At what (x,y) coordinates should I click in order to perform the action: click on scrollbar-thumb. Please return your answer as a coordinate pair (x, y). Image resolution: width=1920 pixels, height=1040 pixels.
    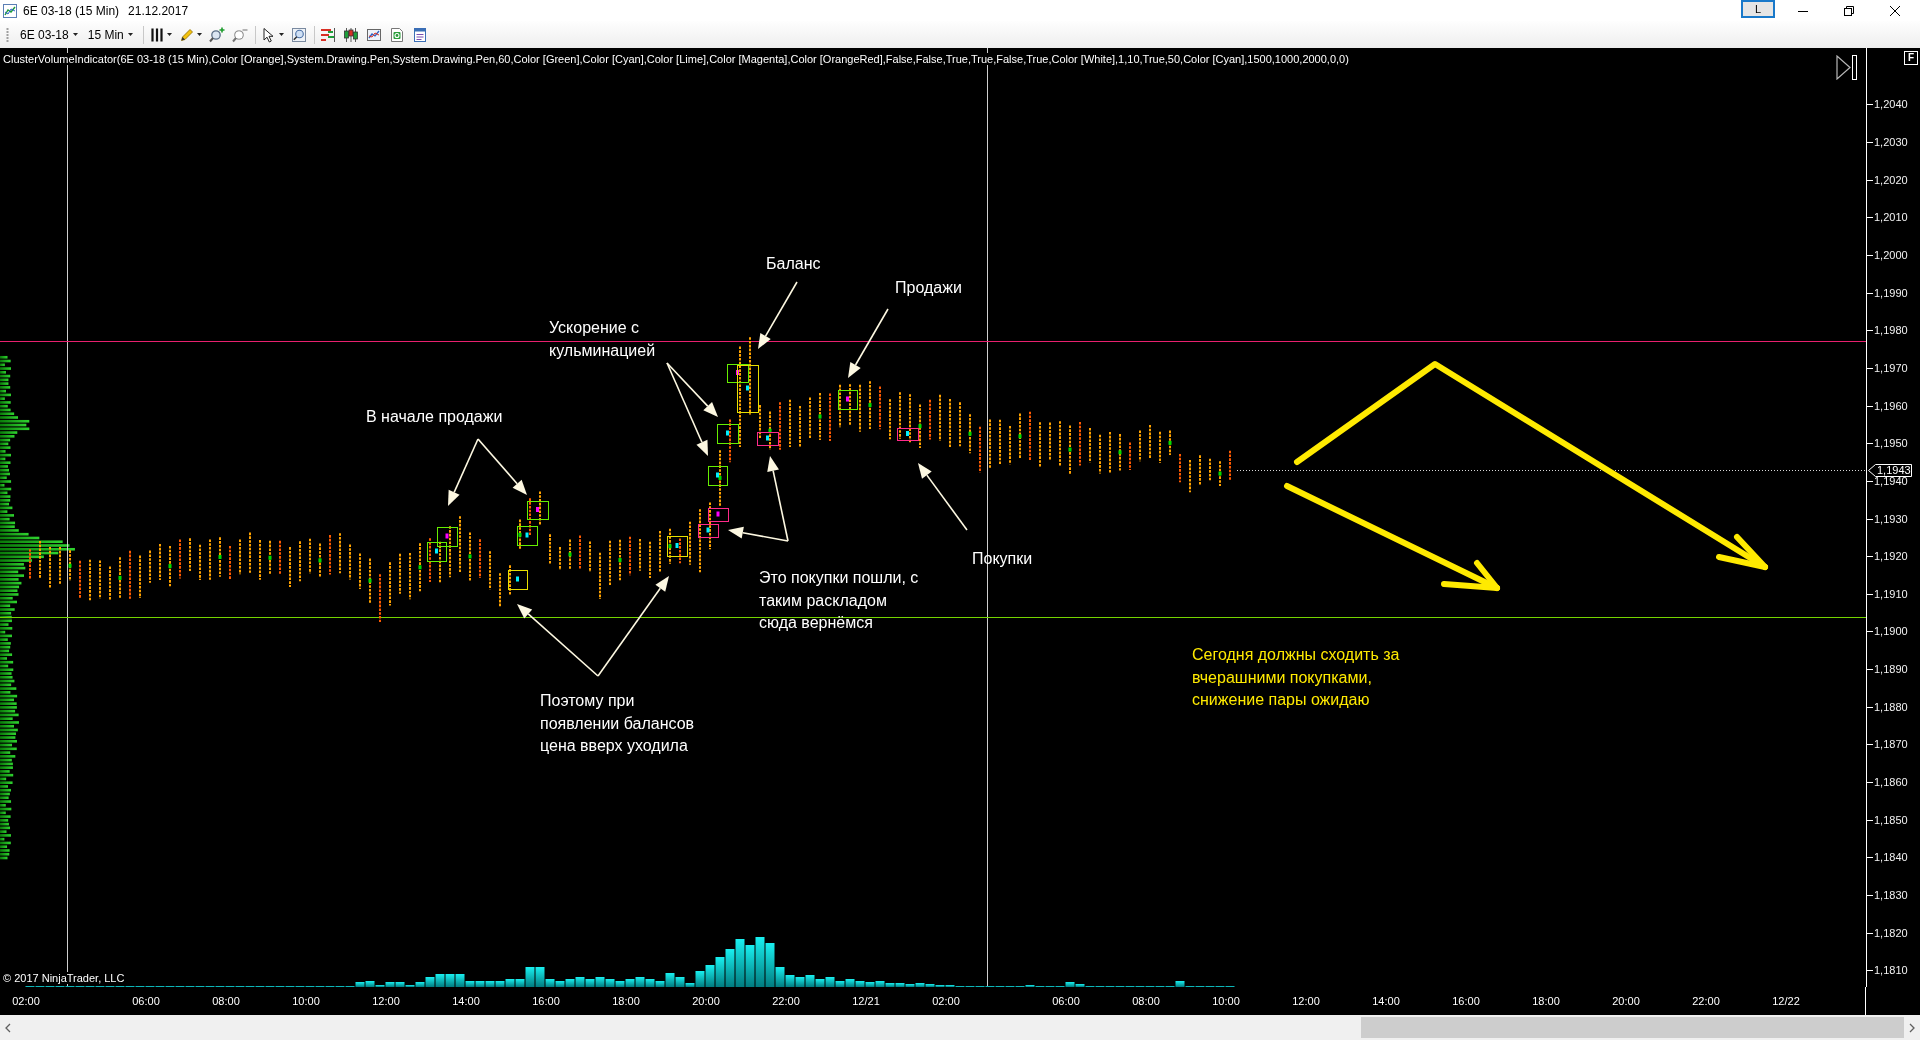
    Looking at the image, I should click on (1632, 1027).